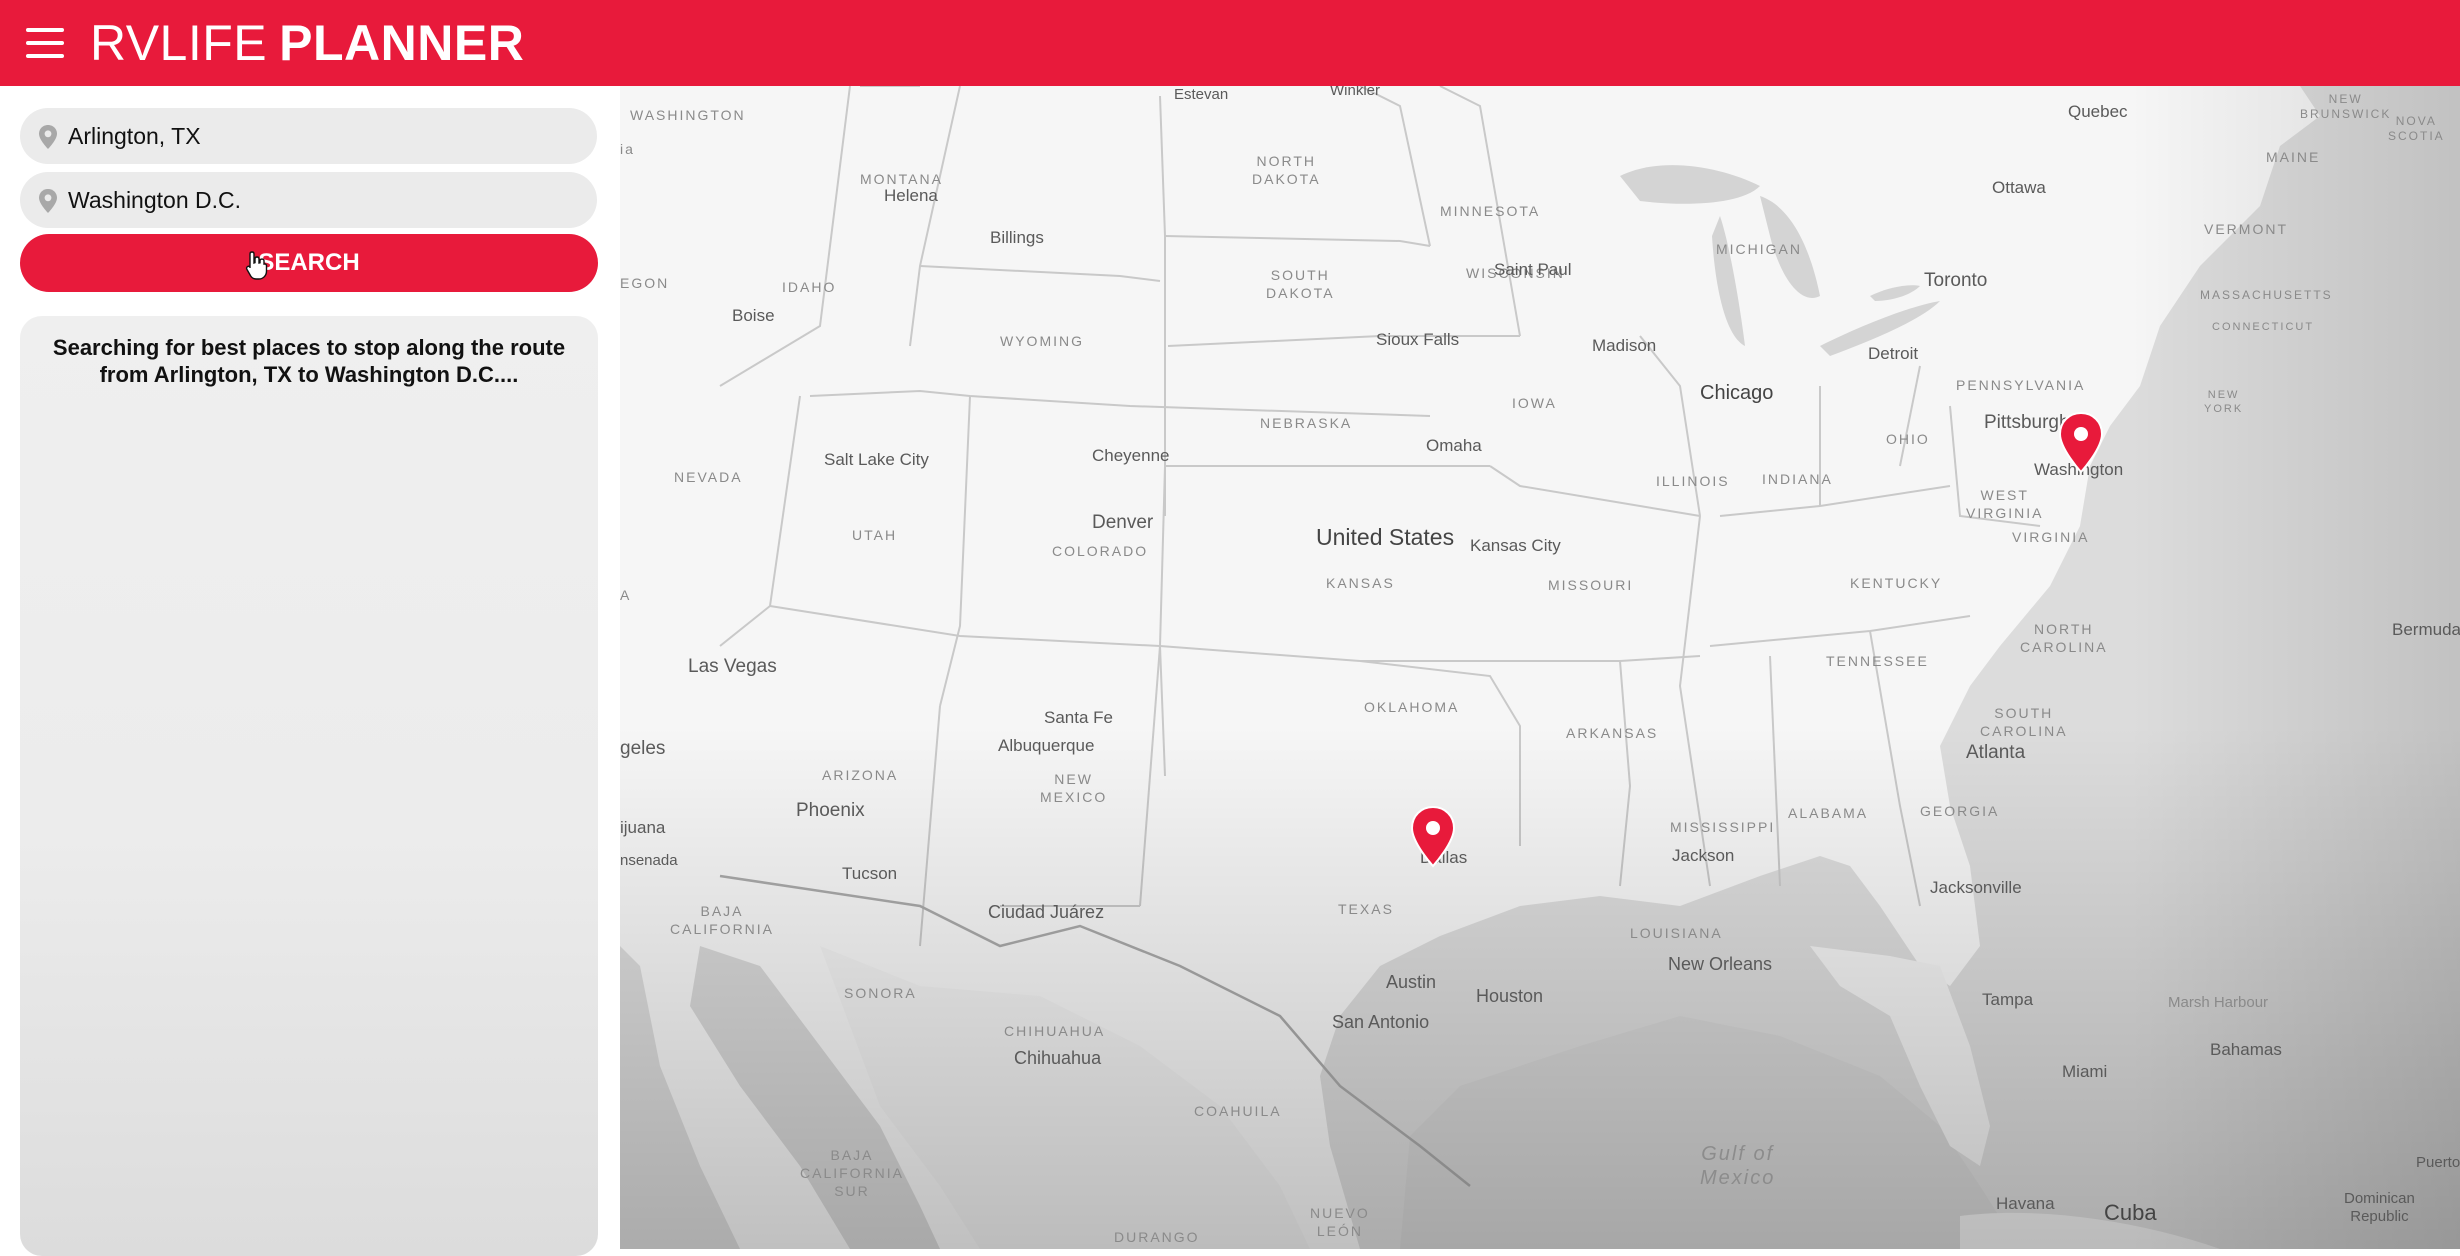  I want to click on state-label-coahuila: COAHUILA, so click(1238, 1111).